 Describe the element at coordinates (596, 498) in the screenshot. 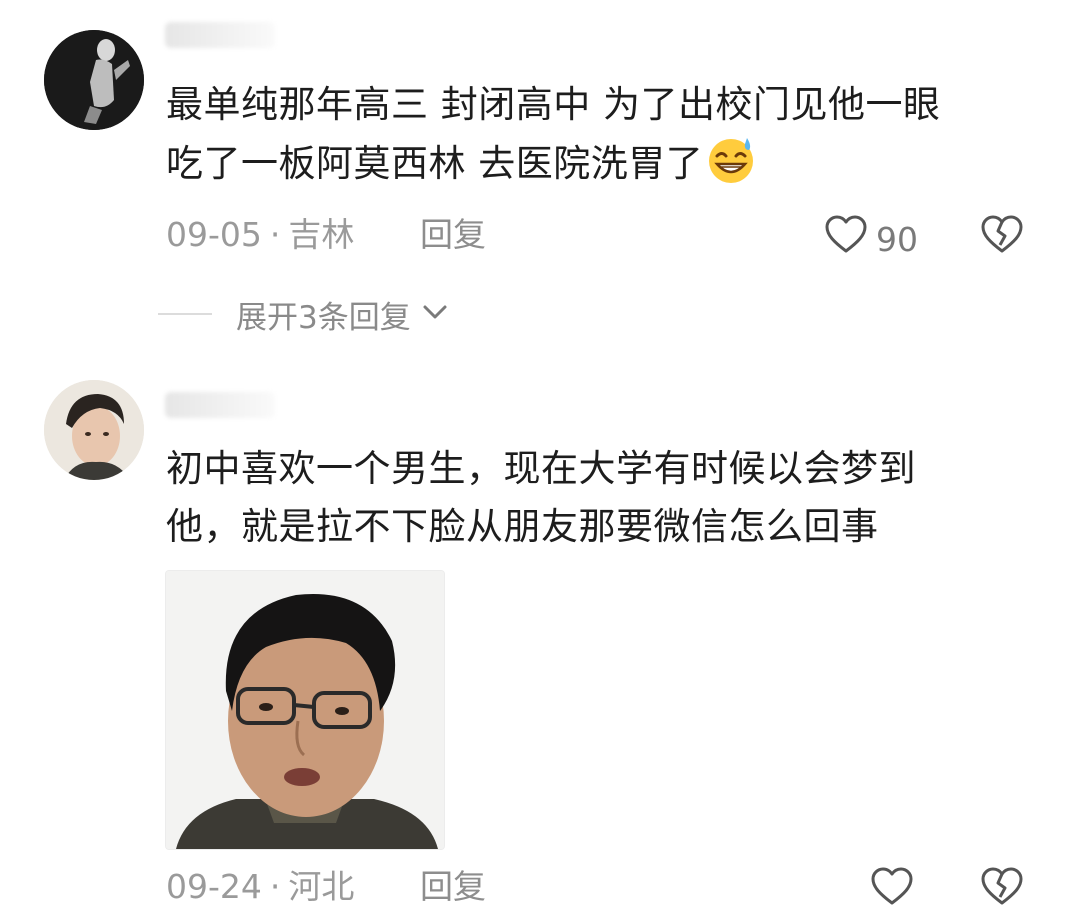

I see `comment-text: 初中喜欢一个男生，现在大学有时候以会梦到 他，就是拉不下脸从朋友那要微信怎么回事` at that location.